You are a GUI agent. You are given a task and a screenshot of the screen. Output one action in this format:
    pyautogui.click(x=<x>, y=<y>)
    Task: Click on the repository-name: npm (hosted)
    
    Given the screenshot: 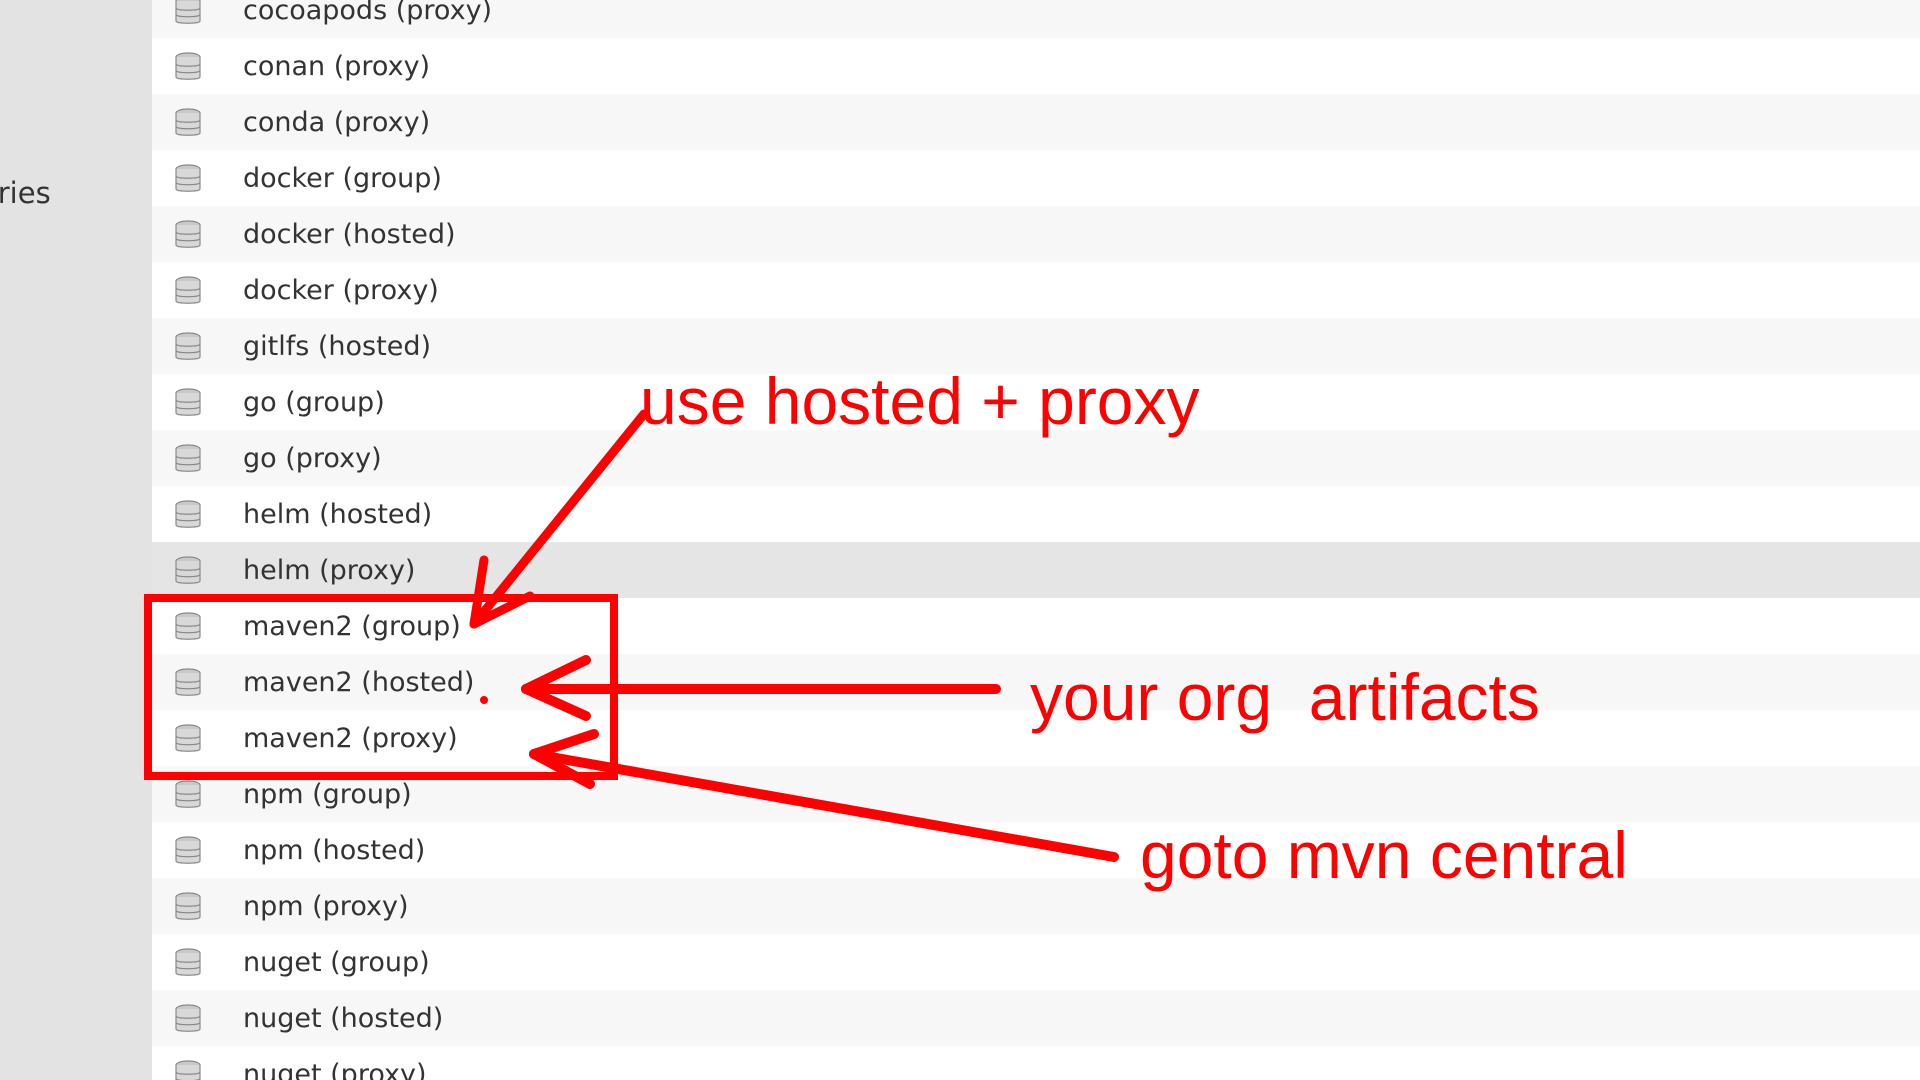 What is the action you would take?
    pyautogui.click(x=334, y=850)
    